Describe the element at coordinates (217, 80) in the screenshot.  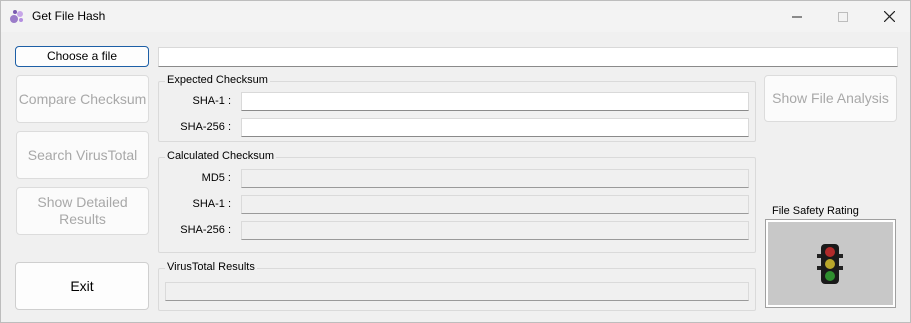
I see `group-title: Expected Checksum` at that location.